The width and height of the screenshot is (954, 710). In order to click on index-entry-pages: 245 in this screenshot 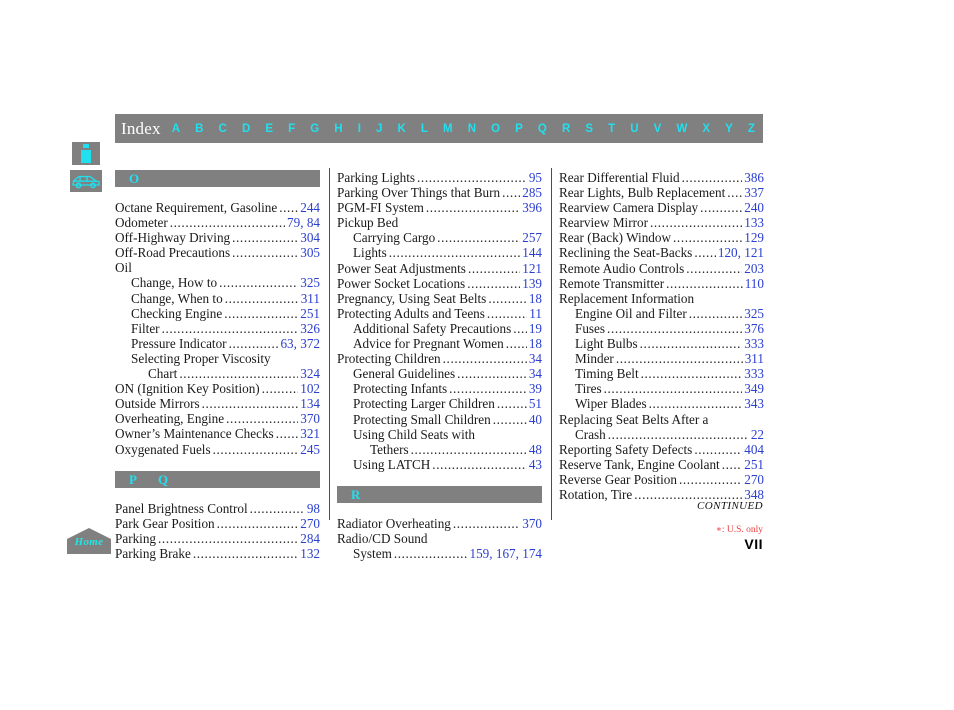, I will do `click(310, 449)`.